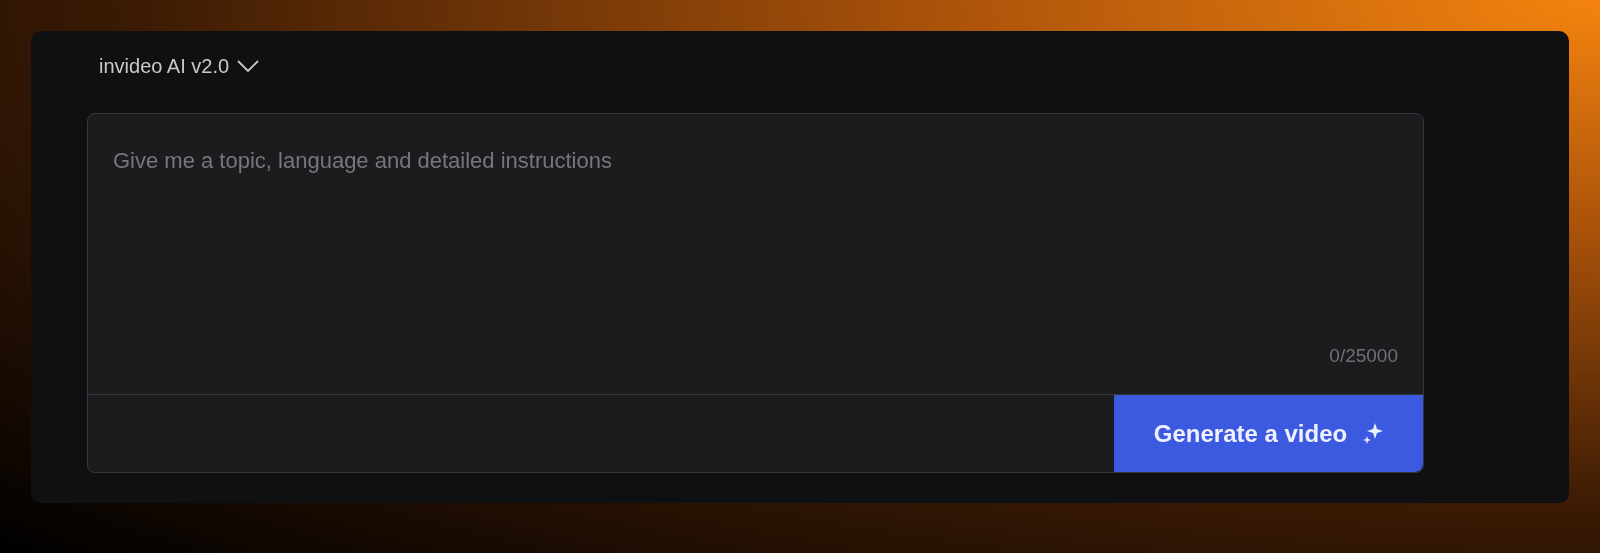 This screenshot has width=1600, height=553. What do you see at coordinates (248, 66) in the screenshot?
I see `chevron-down-icon` at bounding box center [248, 66].